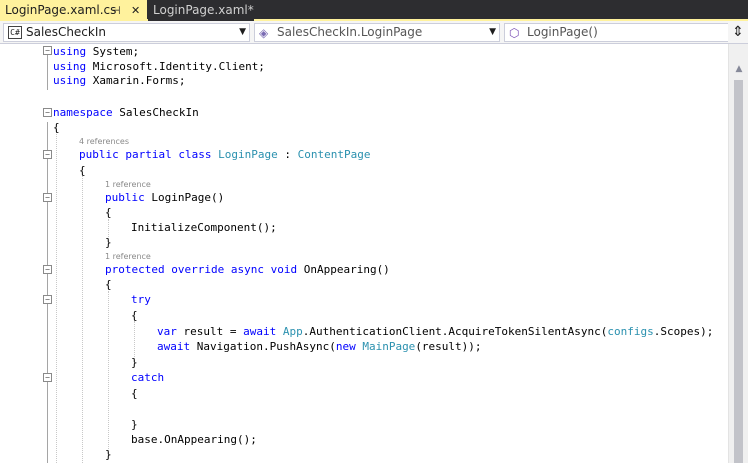 The height and width of the screenshot is (463, 748). Describe the element at coordinates (204, 227) in the screenshot. I see `code-line: InitializeComponent();` at that location.